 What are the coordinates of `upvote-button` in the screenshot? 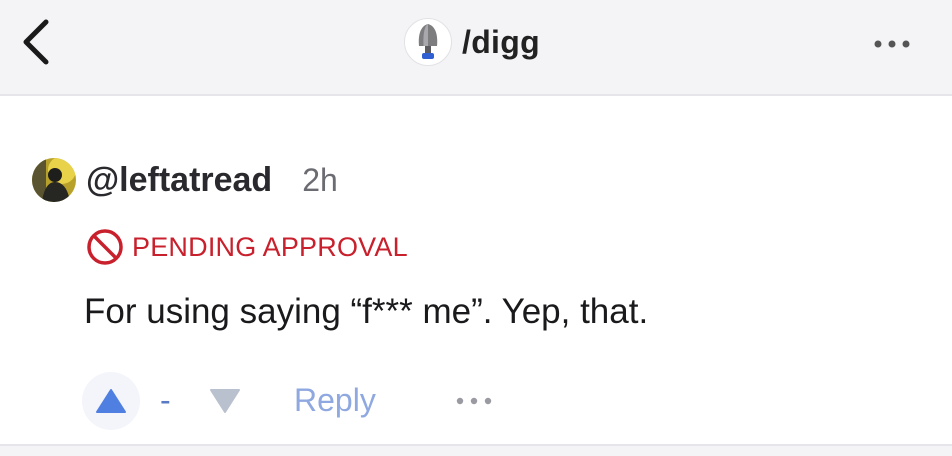 It's located at (111, 401).